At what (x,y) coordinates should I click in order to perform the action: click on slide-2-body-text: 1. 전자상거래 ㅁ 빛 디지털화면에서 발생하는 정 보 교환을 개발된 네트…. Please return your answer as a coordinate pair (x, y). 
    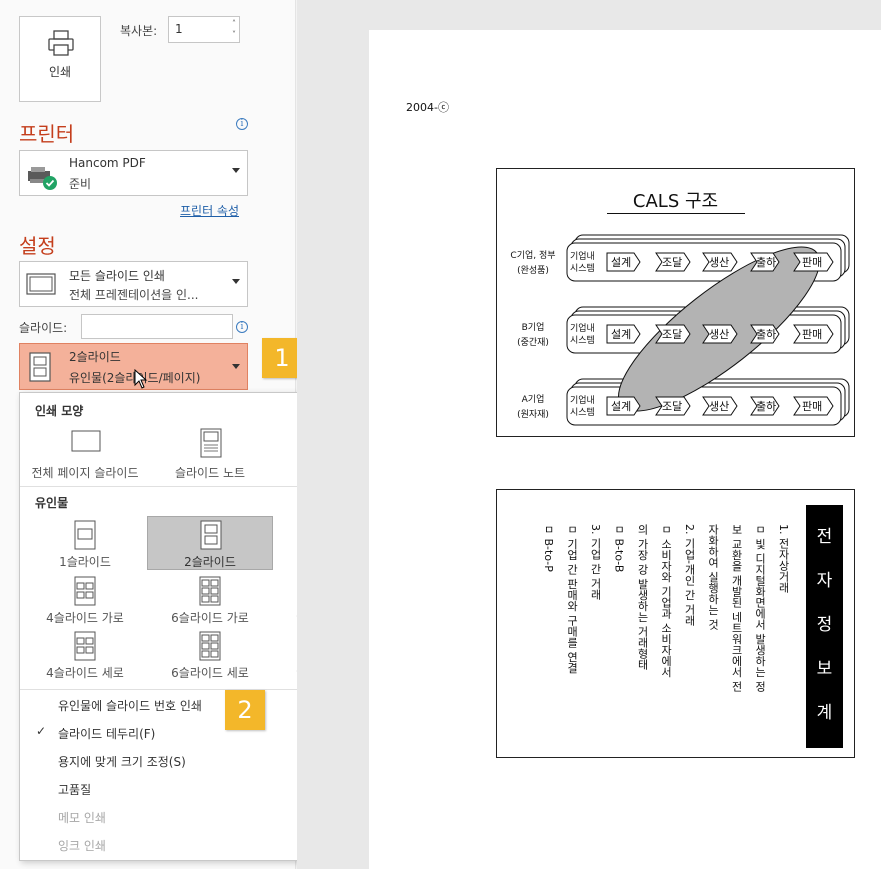
    Looking at the image, I should click on (666, 608).